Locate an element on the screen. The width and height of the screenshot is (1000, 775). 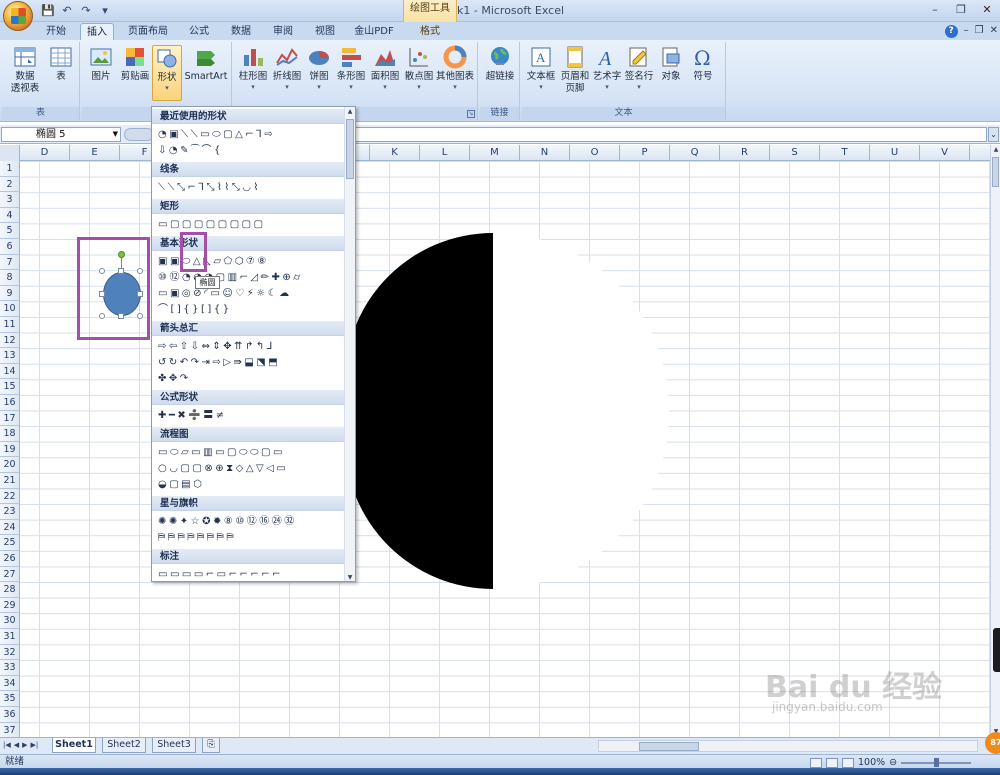
row-header: 8 is located at coordinates (10, 278).